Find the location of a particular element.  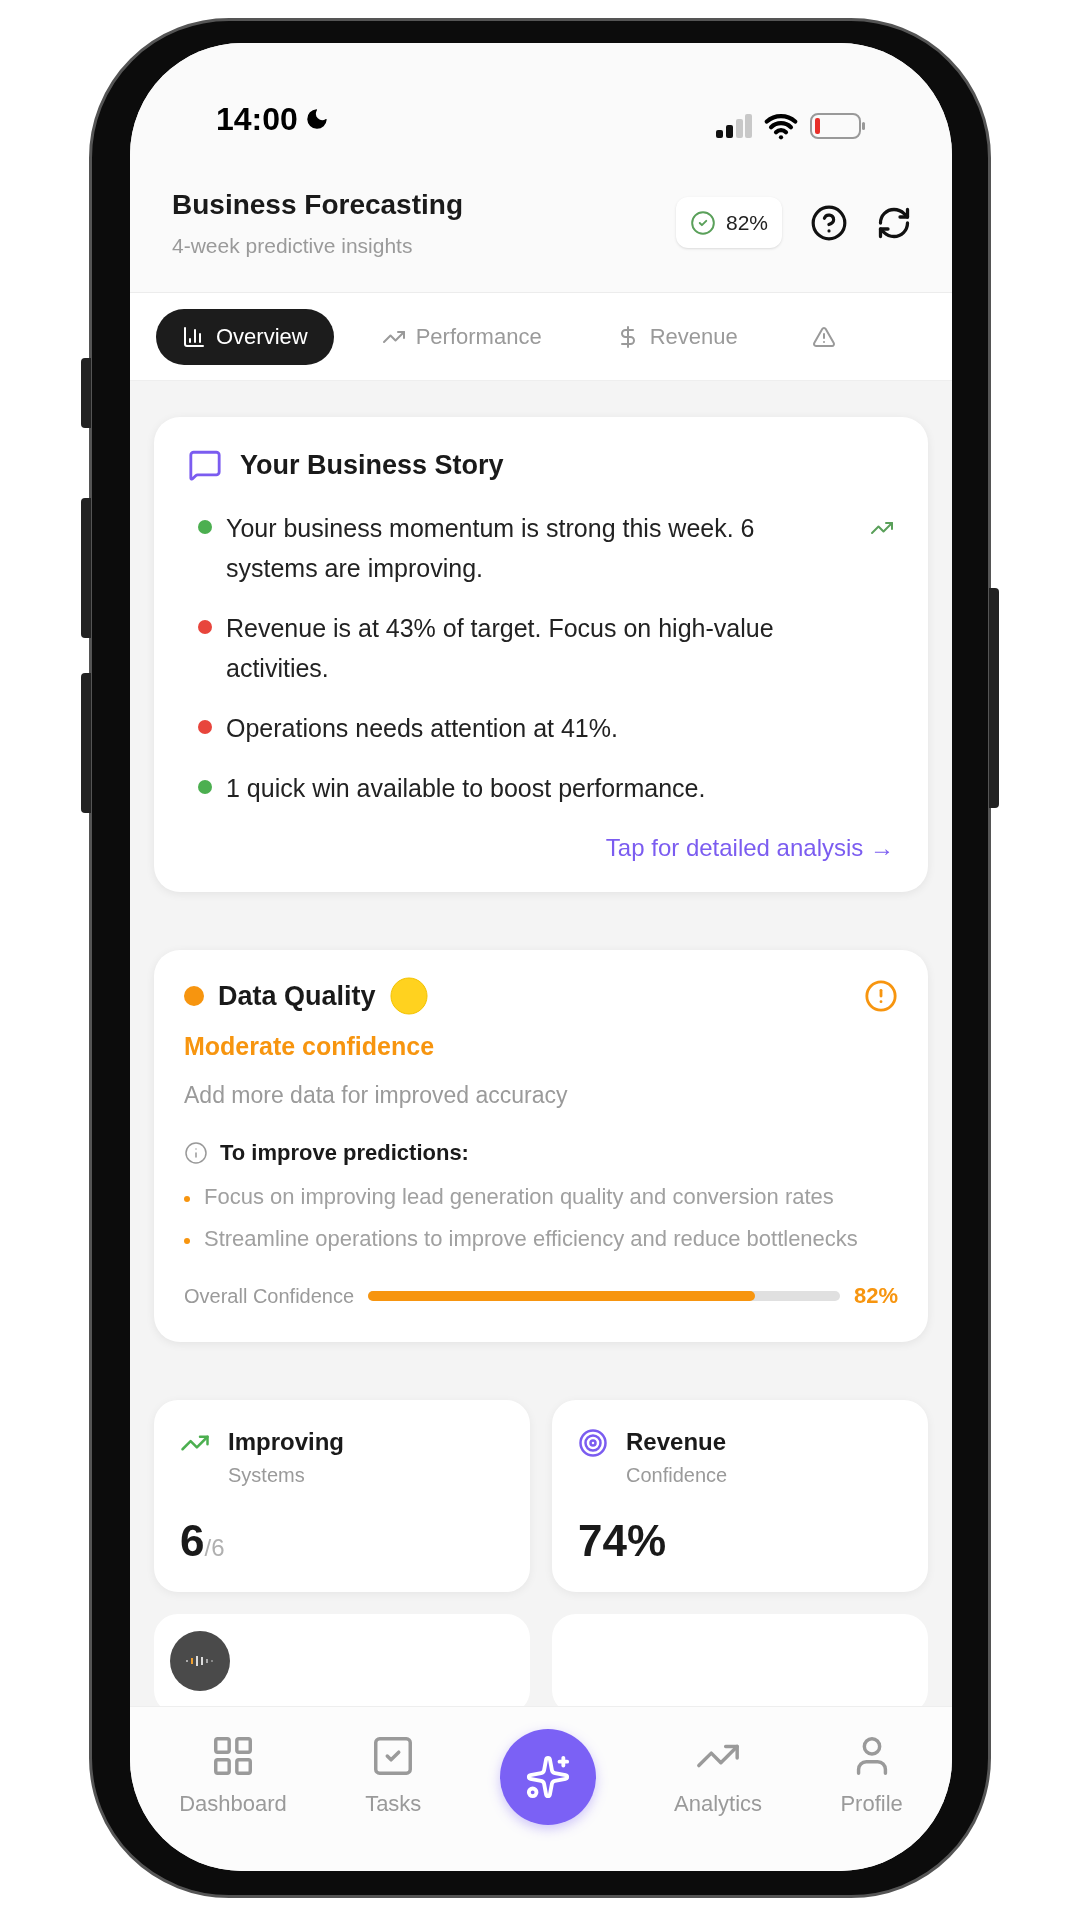

page-subtitle: 4-week predictive insights is located at coordinates (293, 245).